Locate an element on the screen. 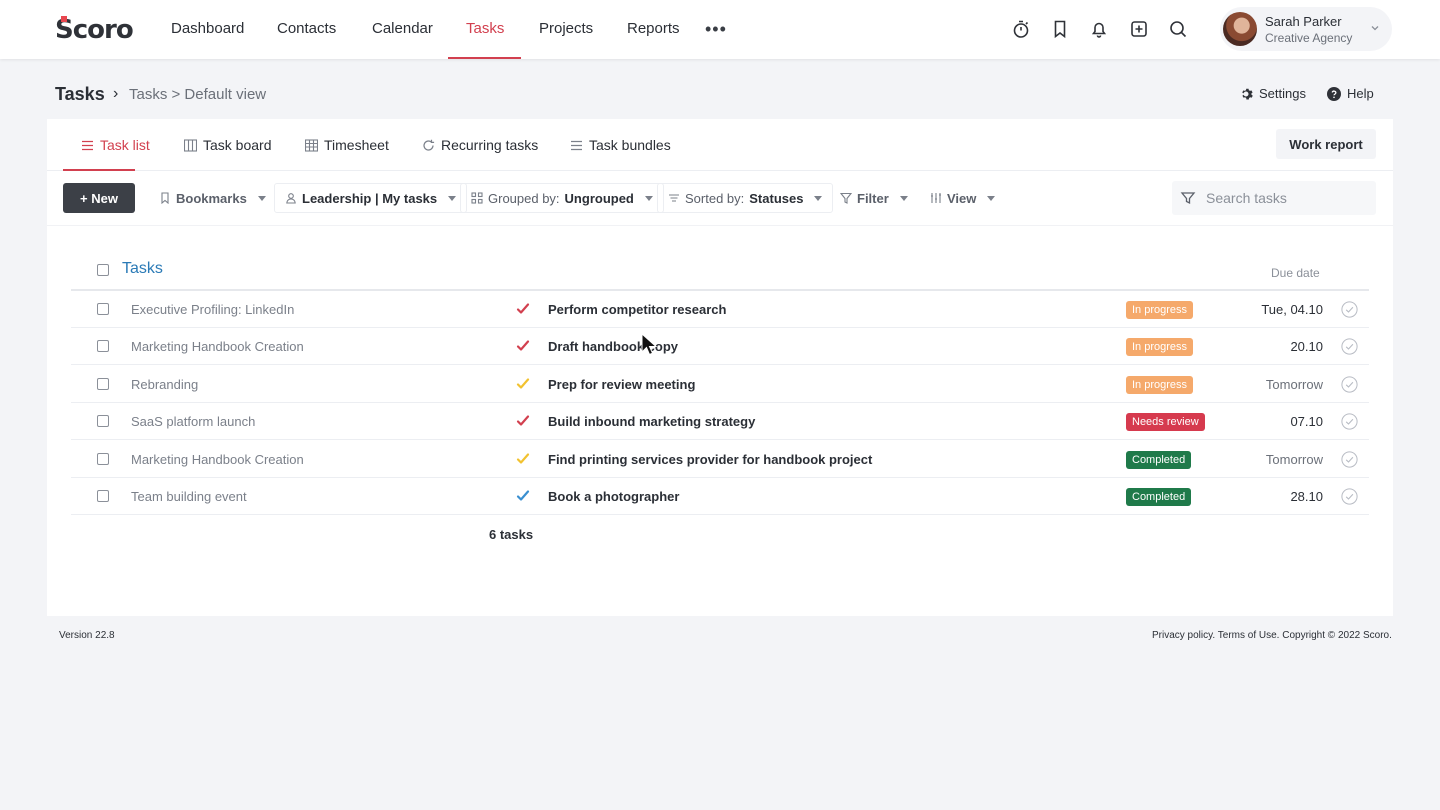 The width and height of the screenshot is (1440, 810). nav-reports: Reports is located at coordinates (653, 29).